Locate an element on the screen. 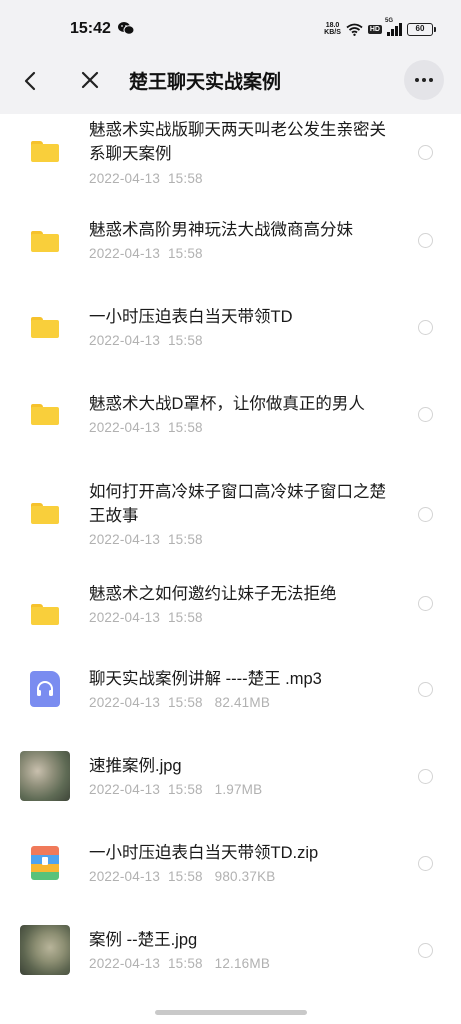  list-item: 魅惑术高阶男神玩法大战微商高分妹 2022-04-13 15:58 is located at coordinates (230, 239).